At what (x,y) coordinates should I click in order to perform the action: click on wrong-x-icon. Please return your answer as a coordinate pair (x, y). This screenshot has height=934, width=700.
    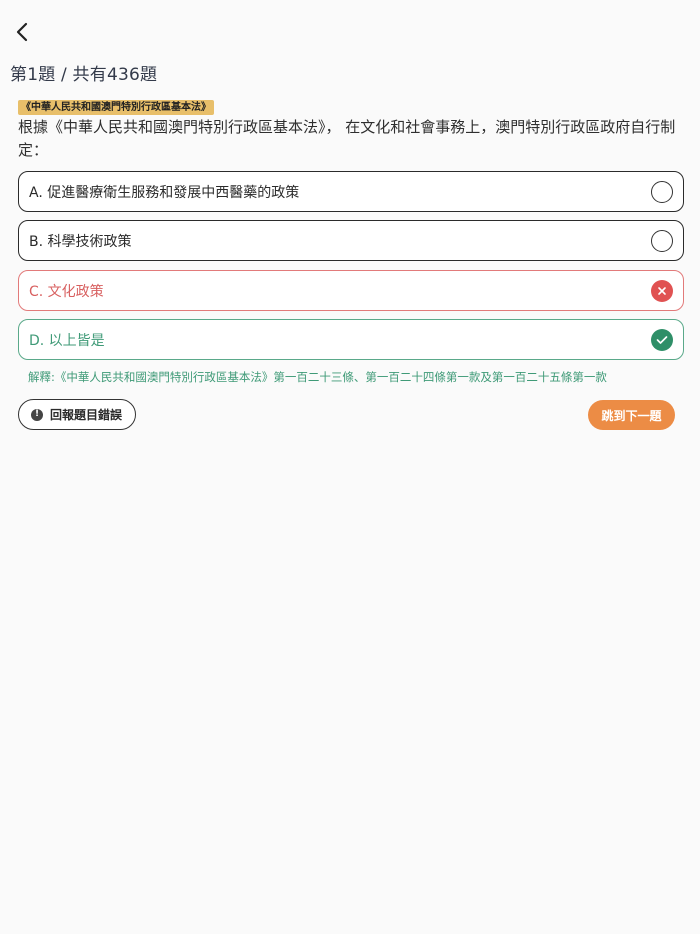
    Looking at the image, I should click on (662, 290).